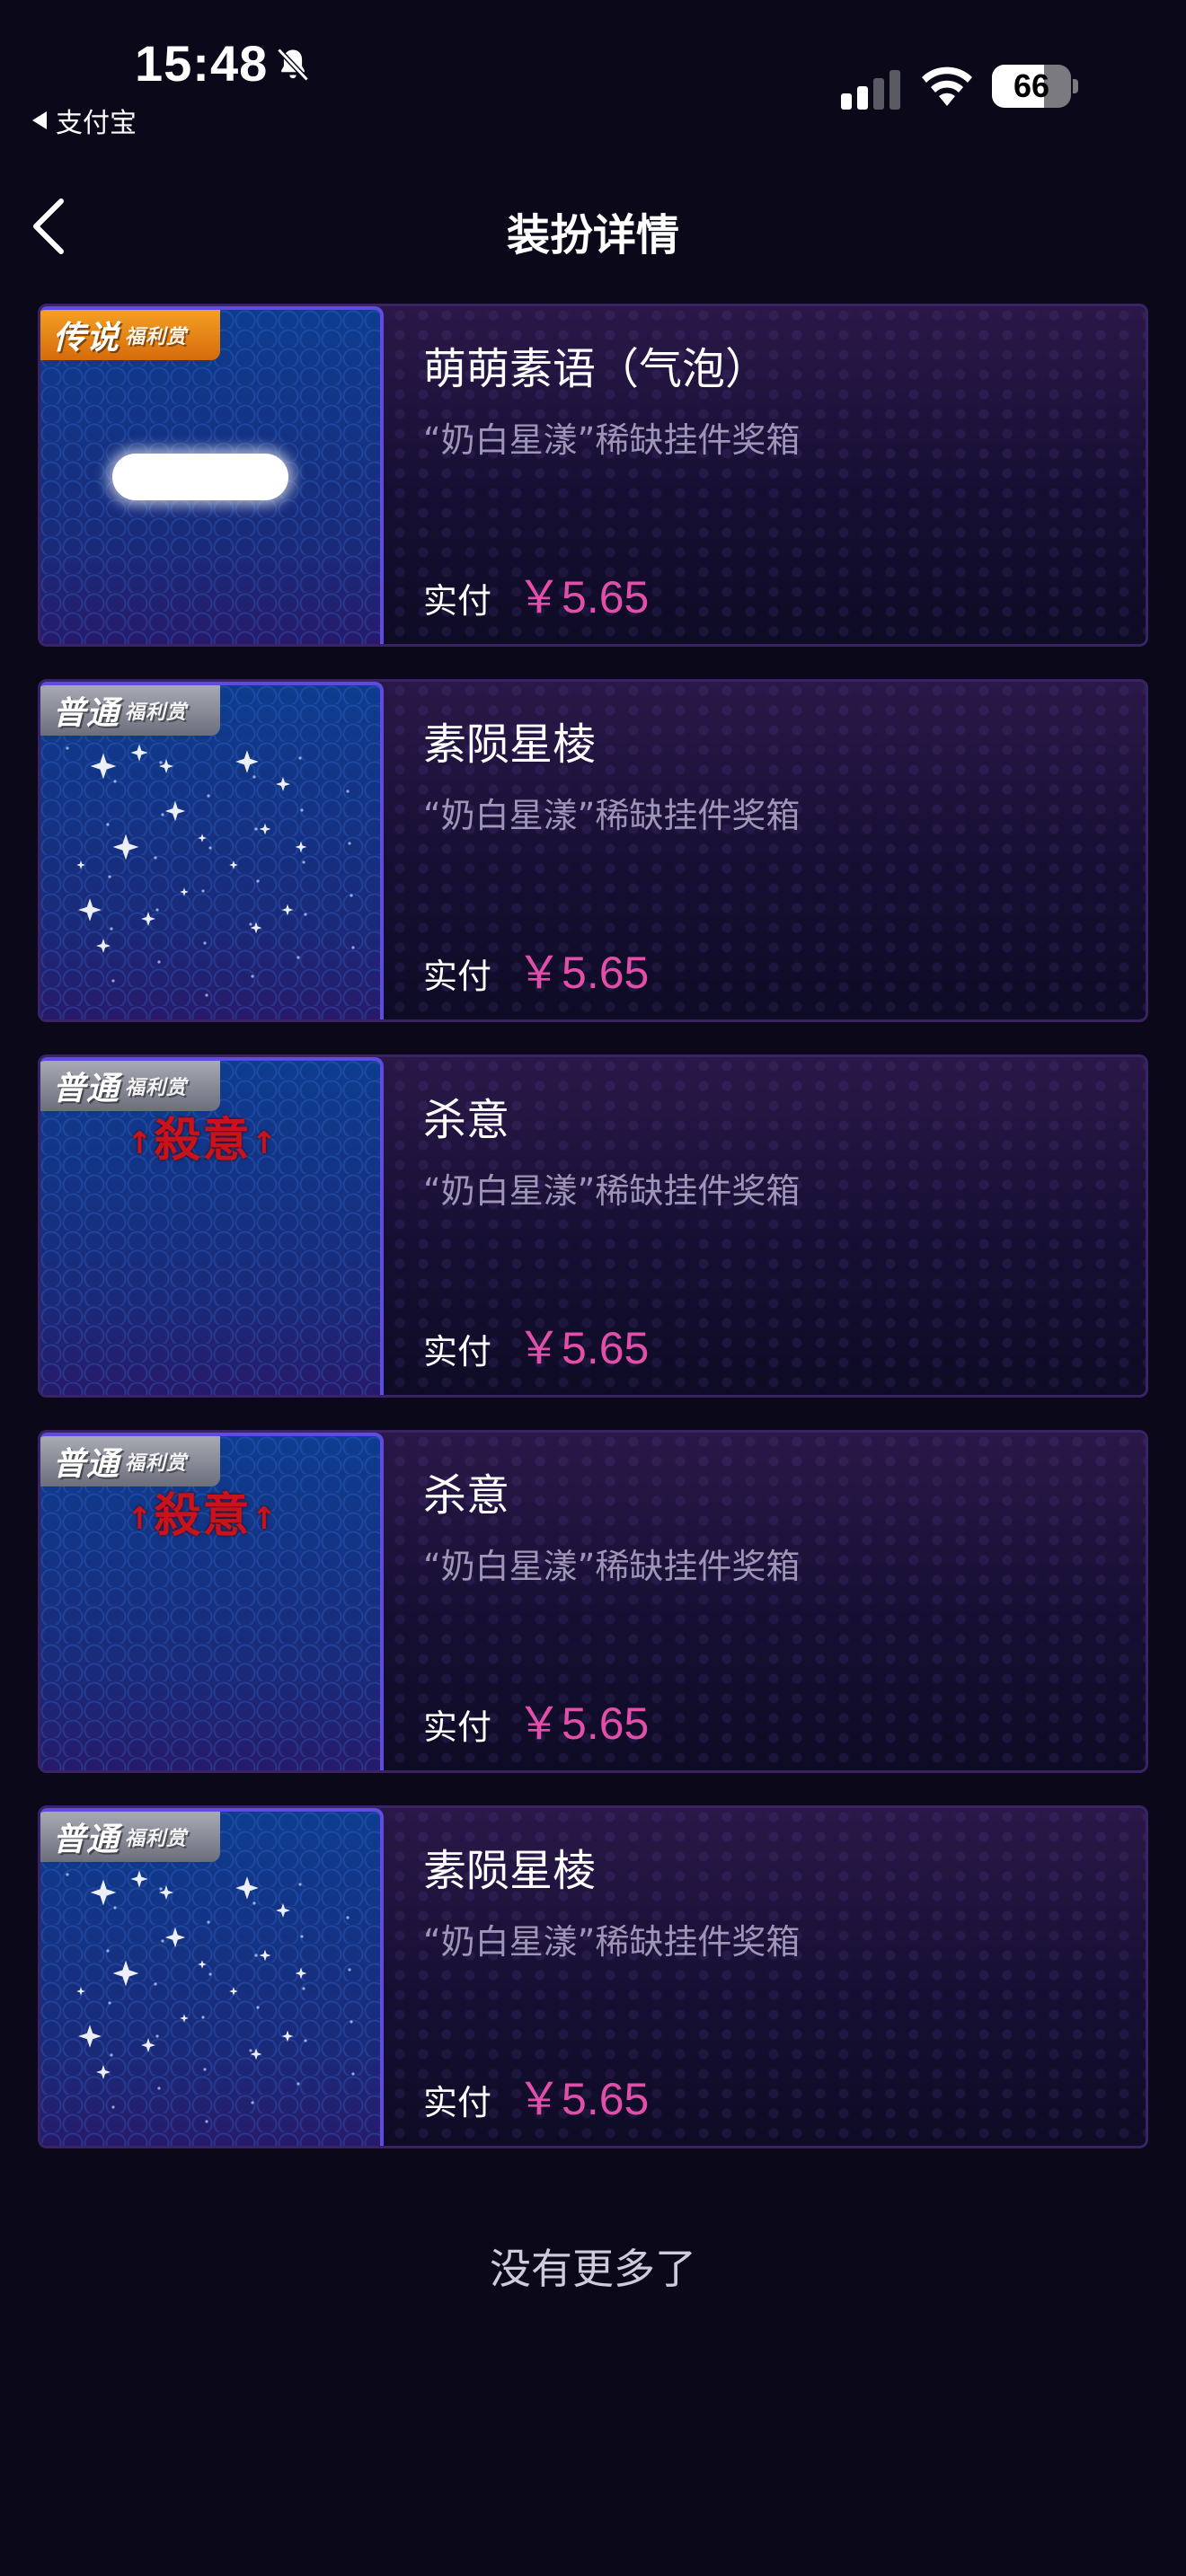 This screenshot has height=2576, width=1186. Describe the element at coordinates (593, 2269) in the screenshot. I see `no-more-text: 没有更多了` at that location.